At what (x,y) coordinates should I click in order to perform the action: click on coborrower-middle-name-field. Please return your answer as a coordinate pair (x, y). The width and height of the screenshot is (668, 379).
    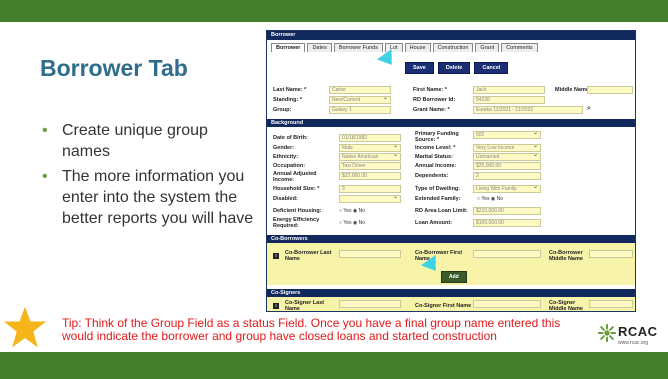
    Looking at the image, I should click on (611, 254).